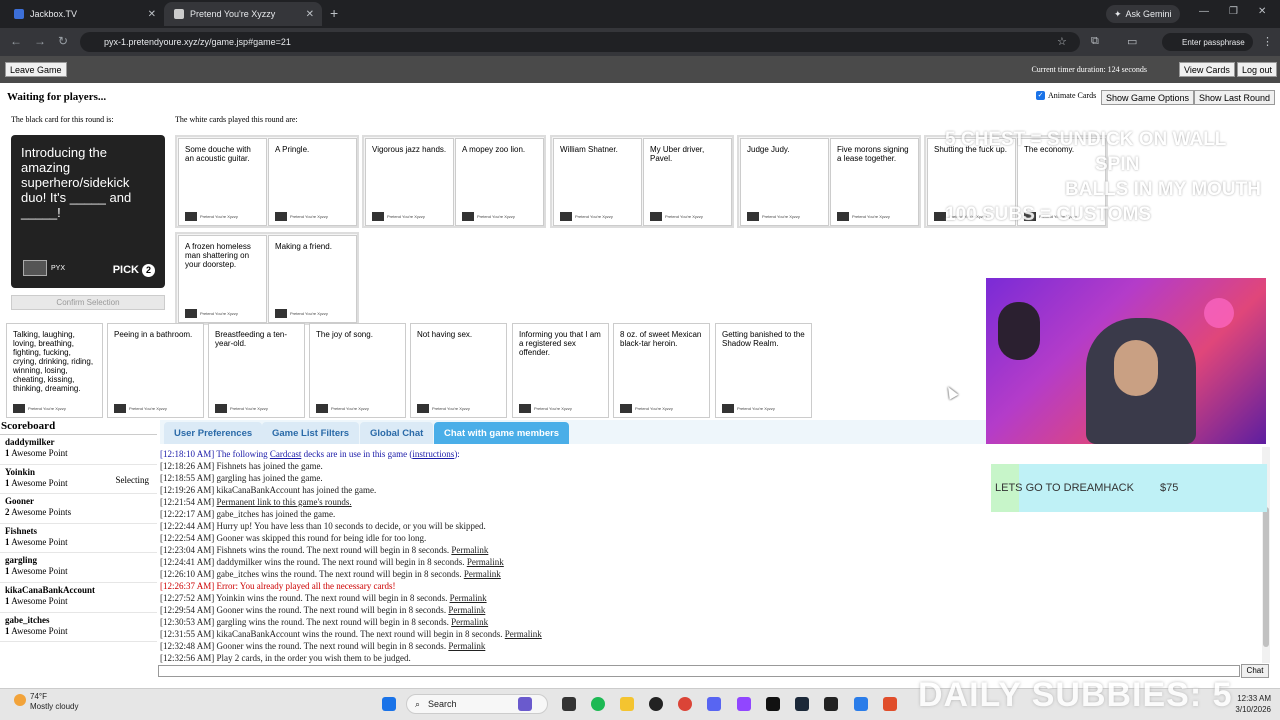  What do you see at coordinates (312, 279) in the screenshot?
I see `white-card: Making a friend. Pretend You're Xyzzy` at bounding box center [312, 279].